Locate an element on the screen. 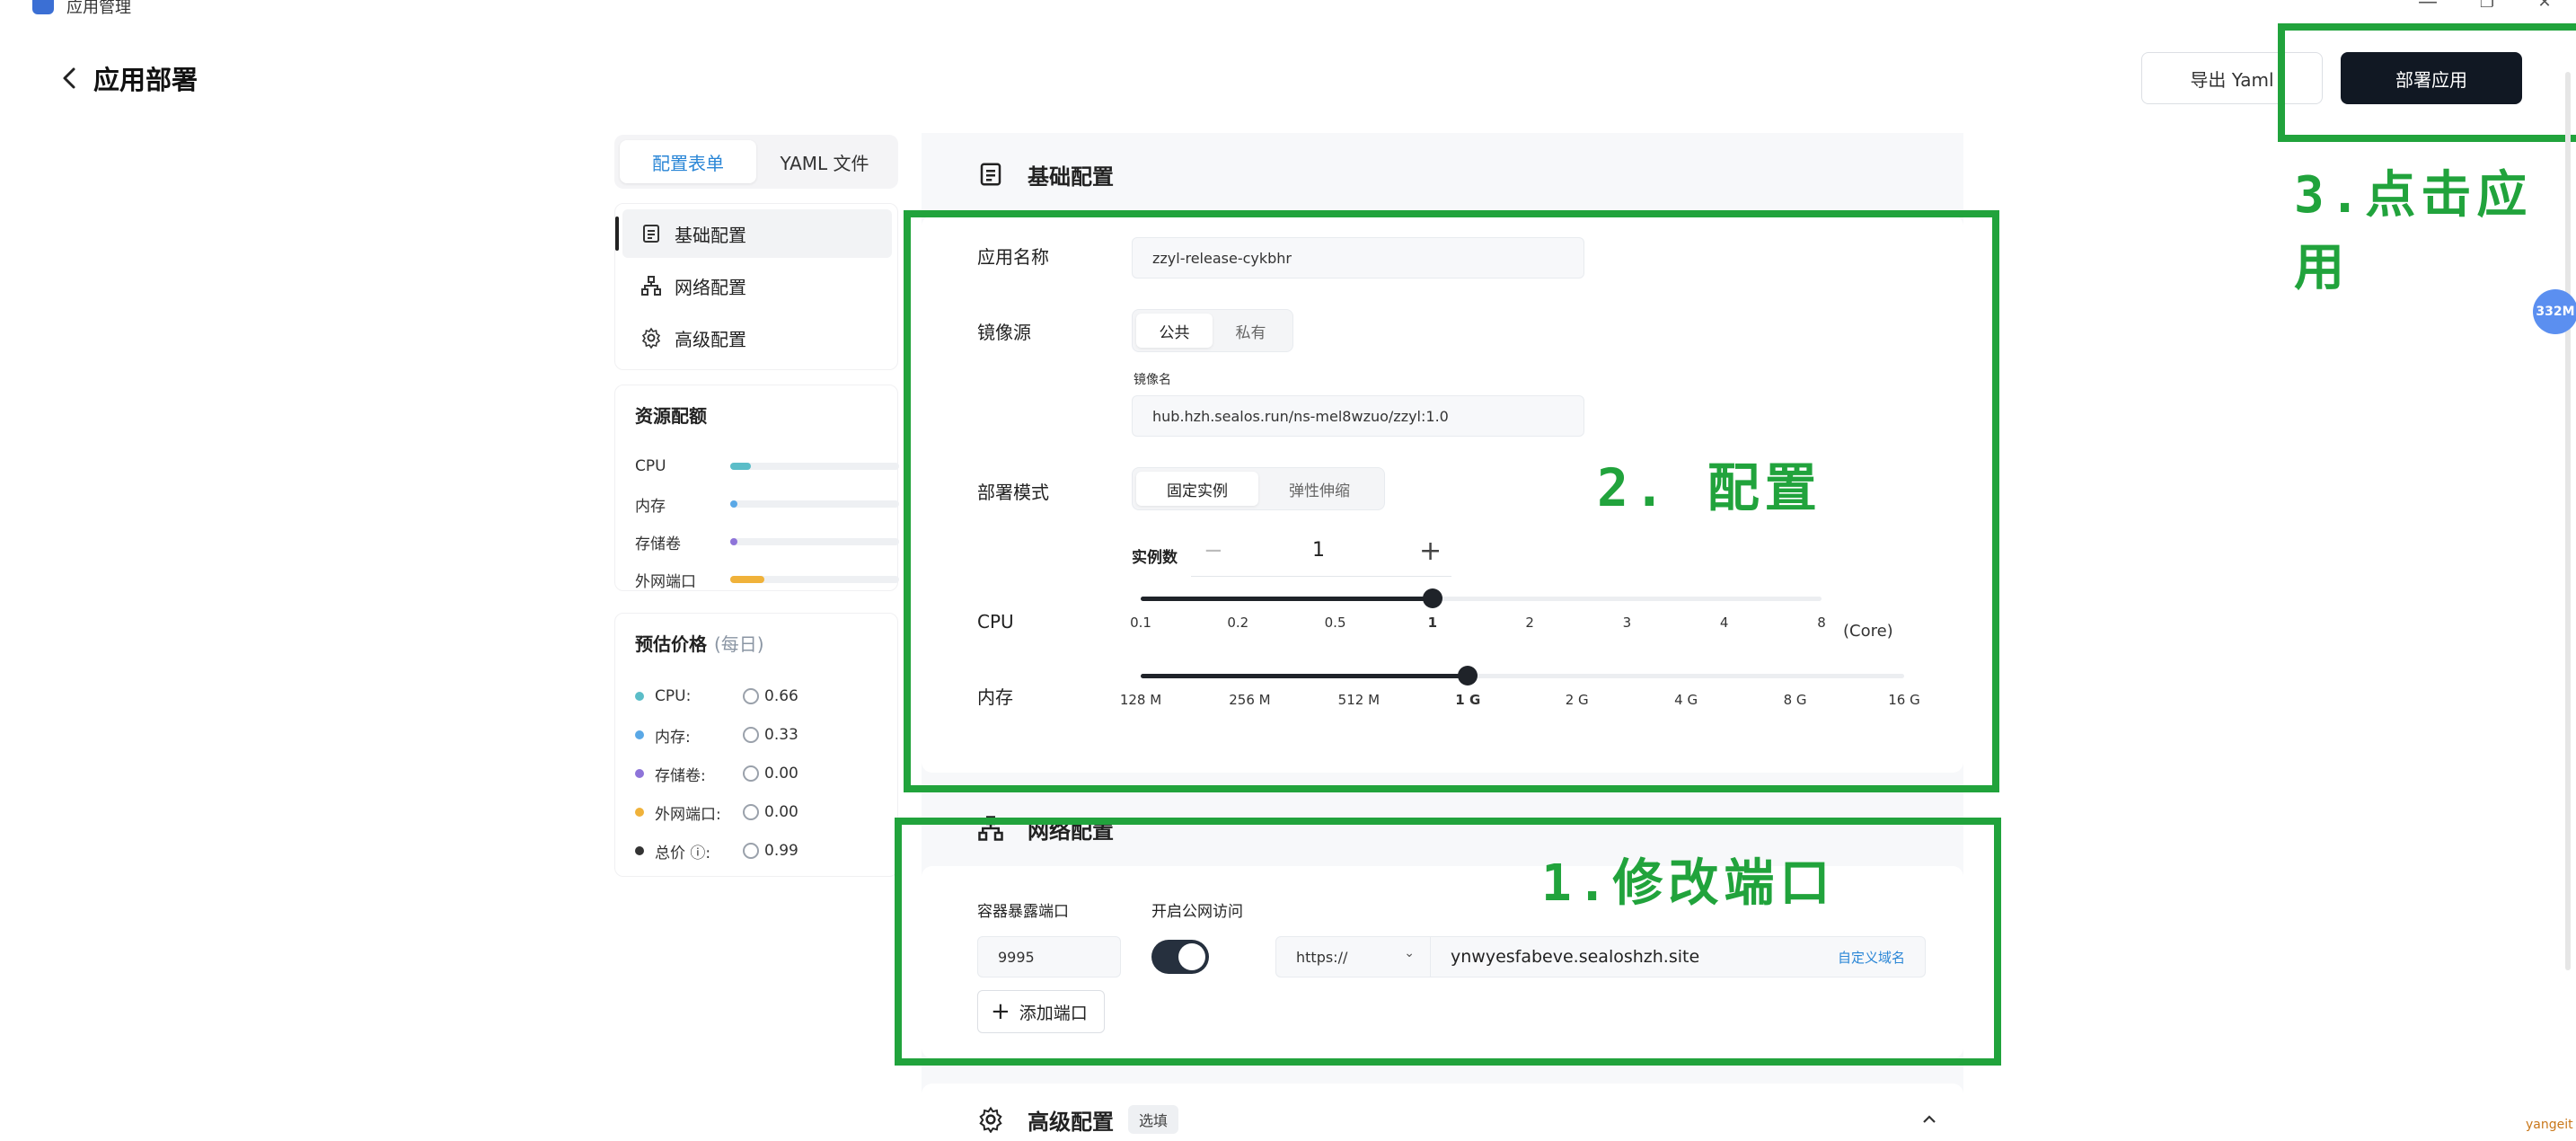 The width and height of the screenshot is (2576, 1141). price-label: 内存: is located at coordinates (673, 737).